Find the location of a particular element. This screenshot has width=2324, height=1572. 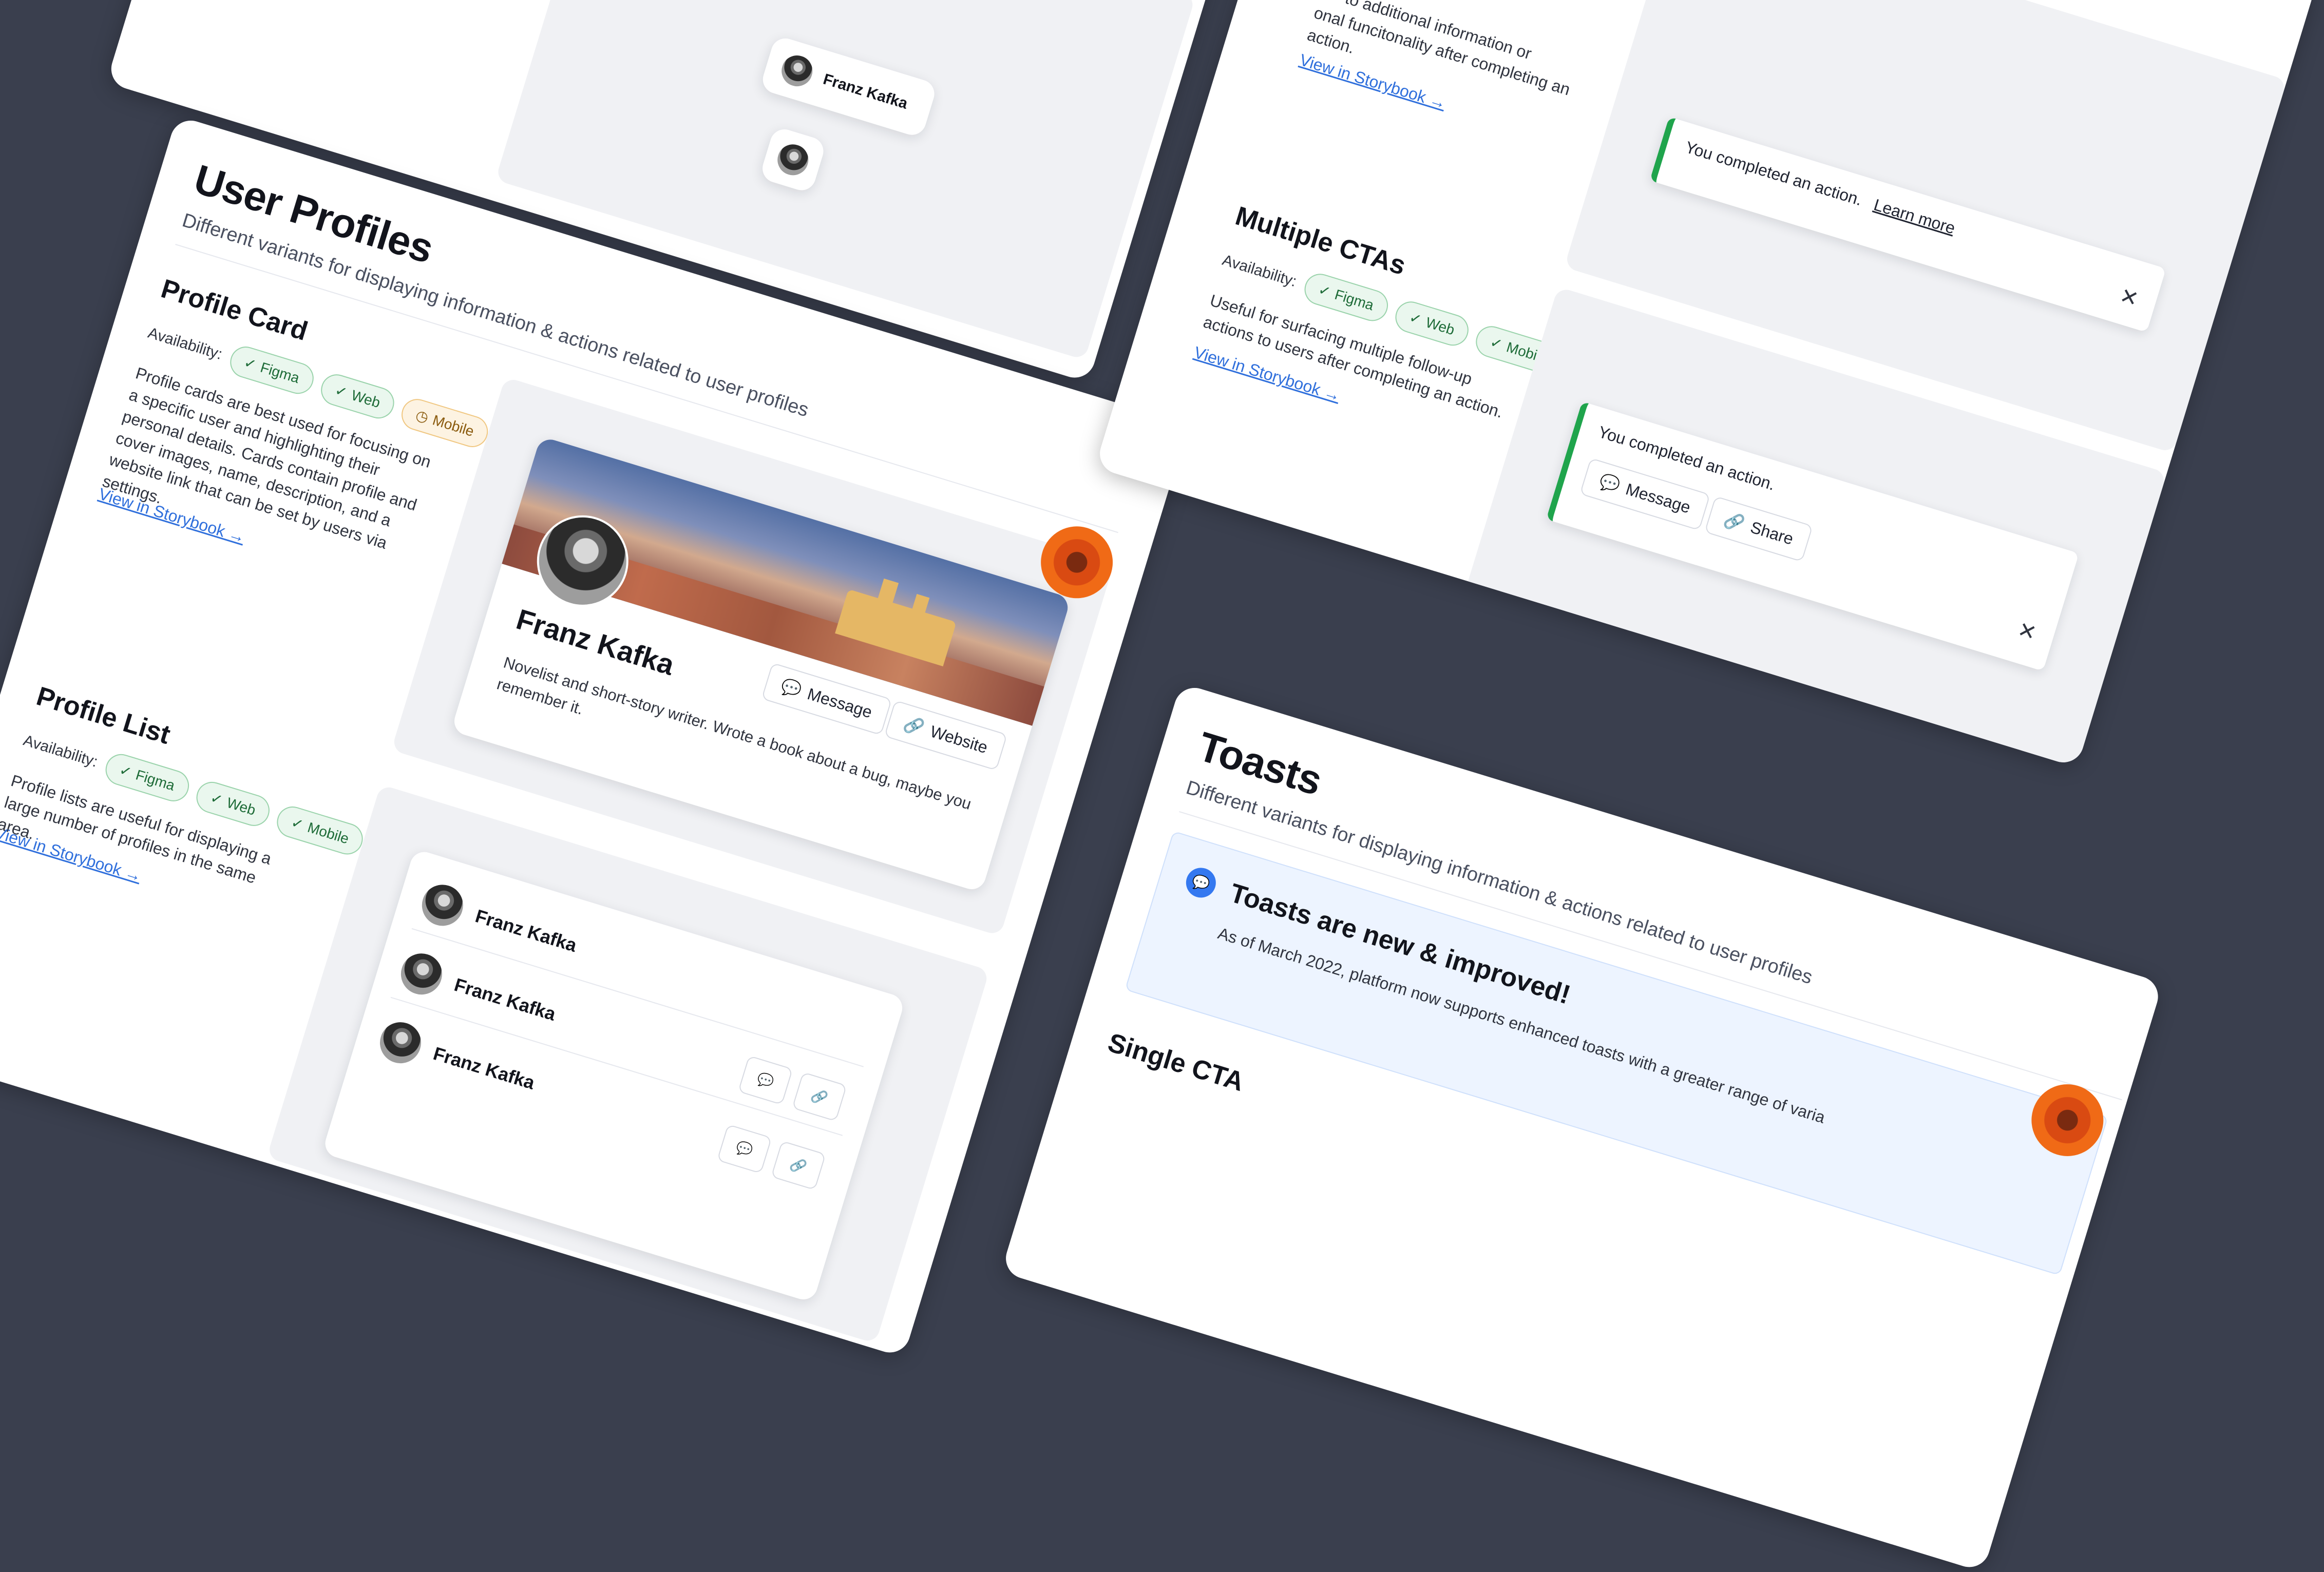

toast-learn-more: You completed an action. Learn more ✕ is located at coordinates (1907, 225).